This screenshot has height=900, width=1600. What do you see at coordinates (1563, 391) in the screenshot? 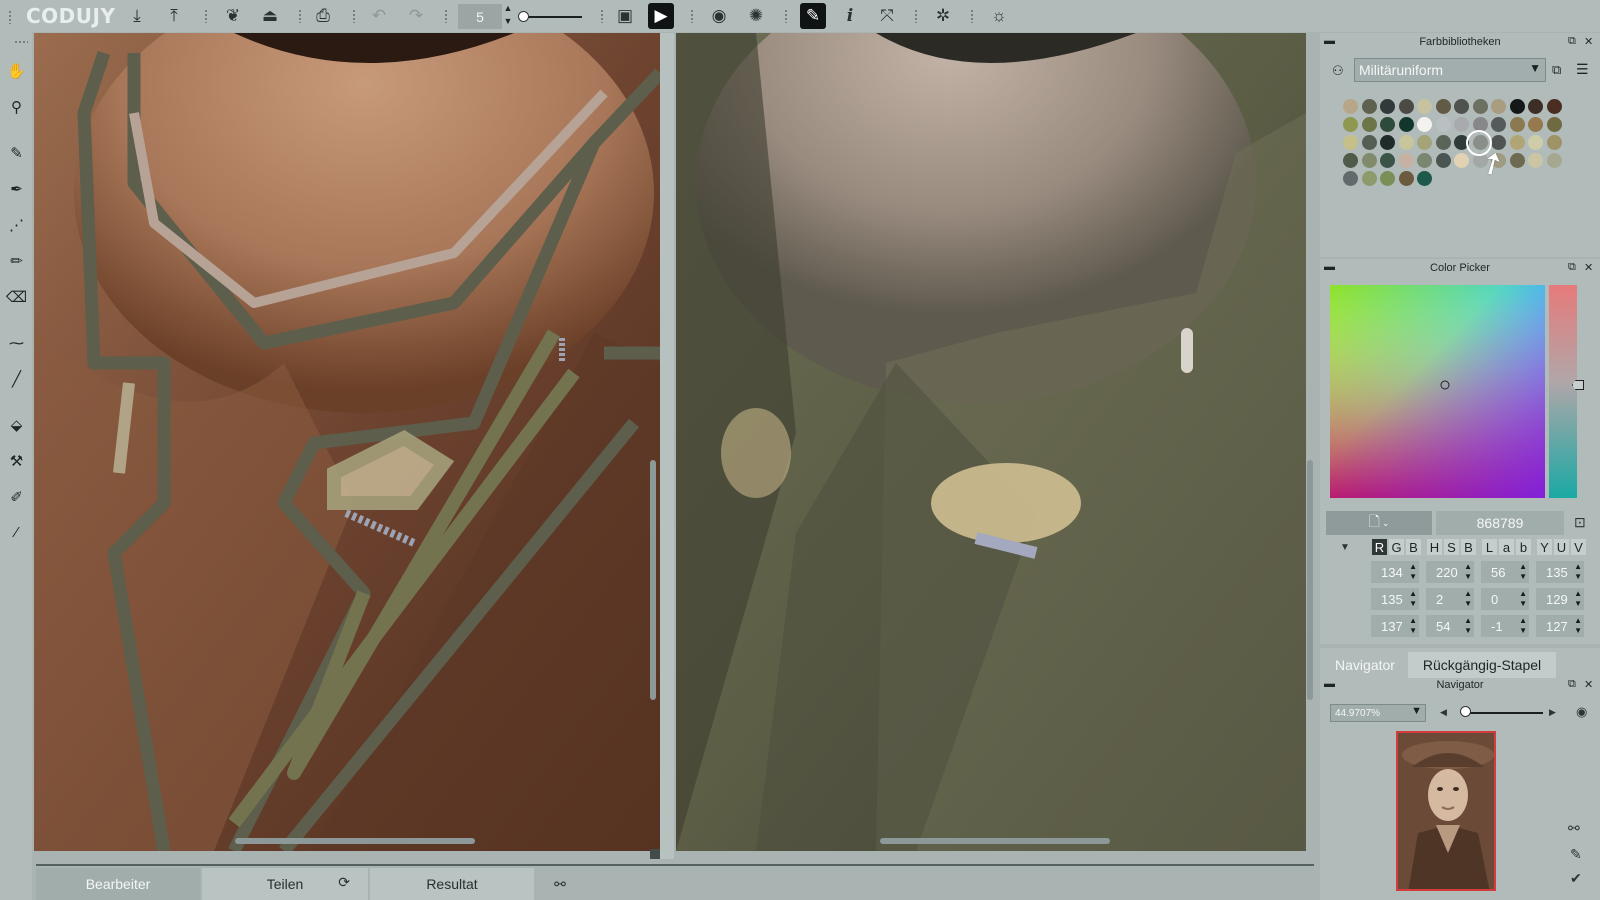
I see `hue-slider` at bounding box center [1563, 391].